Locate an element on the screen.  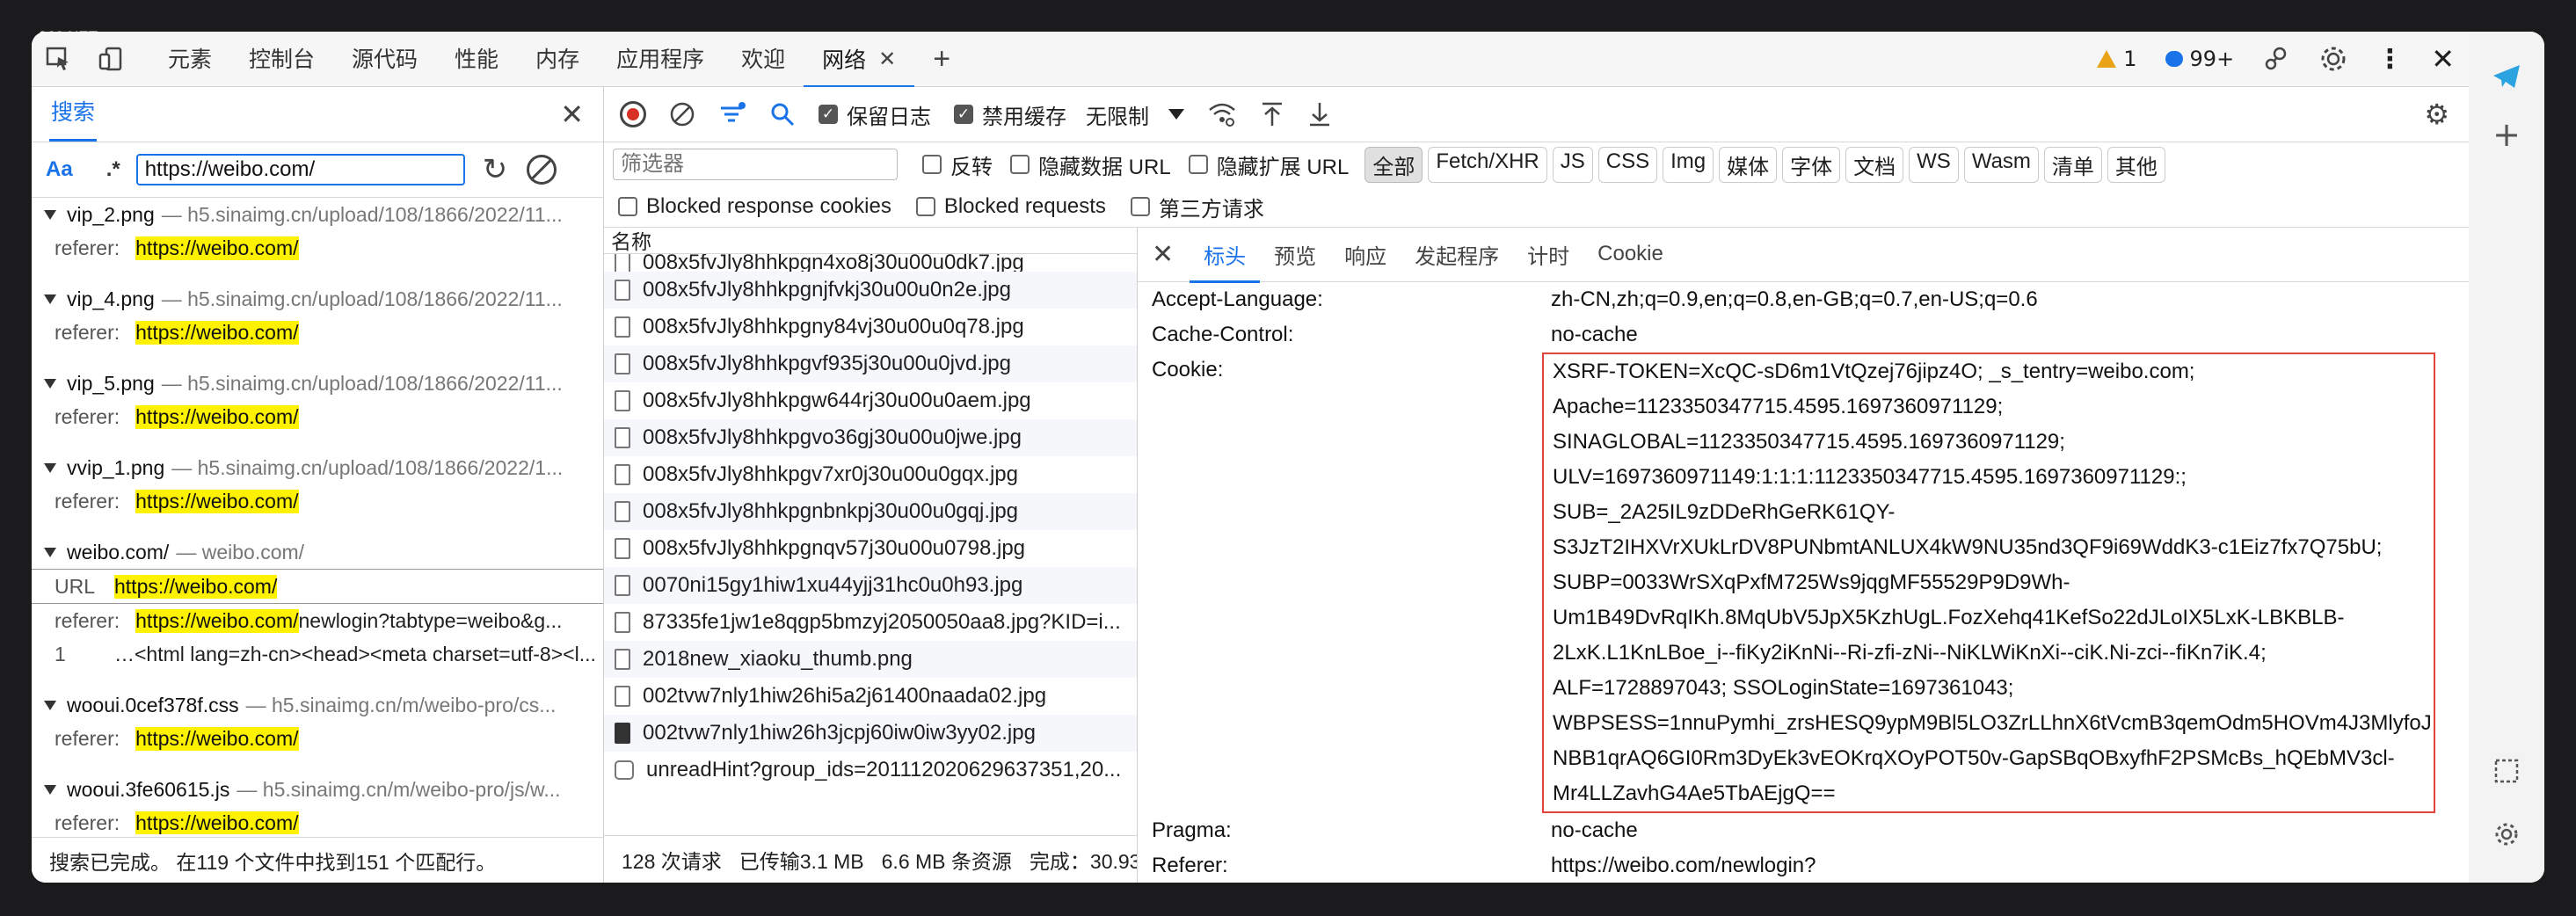
detail-tab: 响应 is located at coordinates (1365, 254).